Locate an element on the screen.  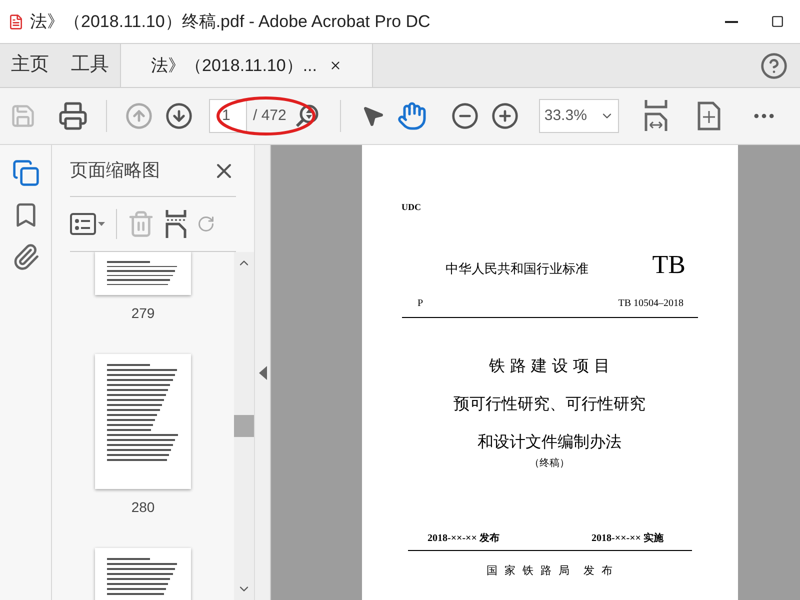
close-tab-icon is located at coordinates (335, 65).